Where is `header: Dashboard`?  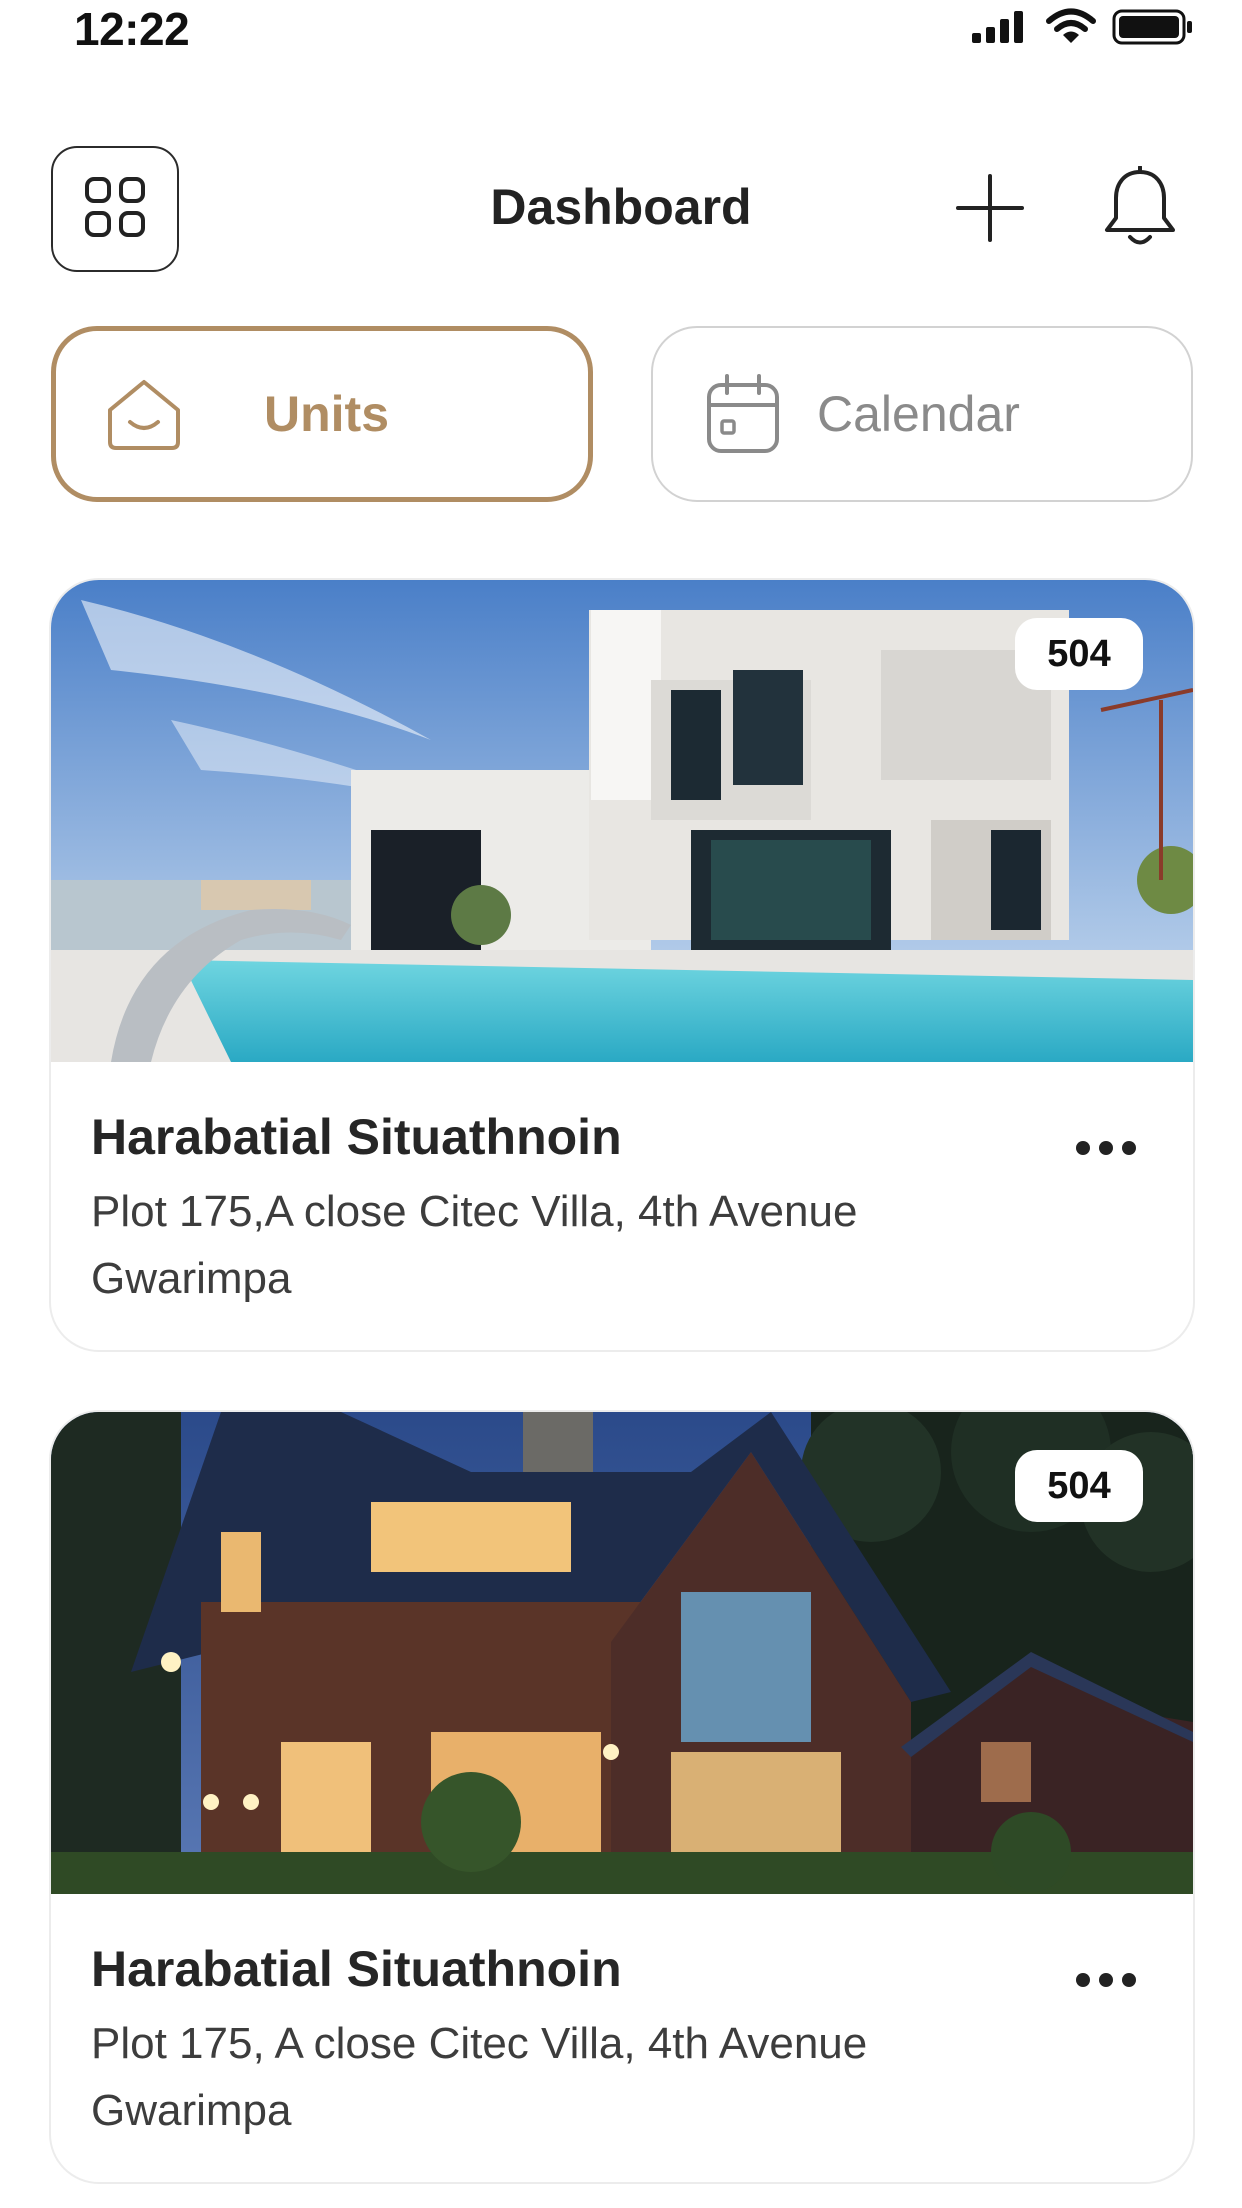 header: Dashboard is located at coordinates (621, 210).